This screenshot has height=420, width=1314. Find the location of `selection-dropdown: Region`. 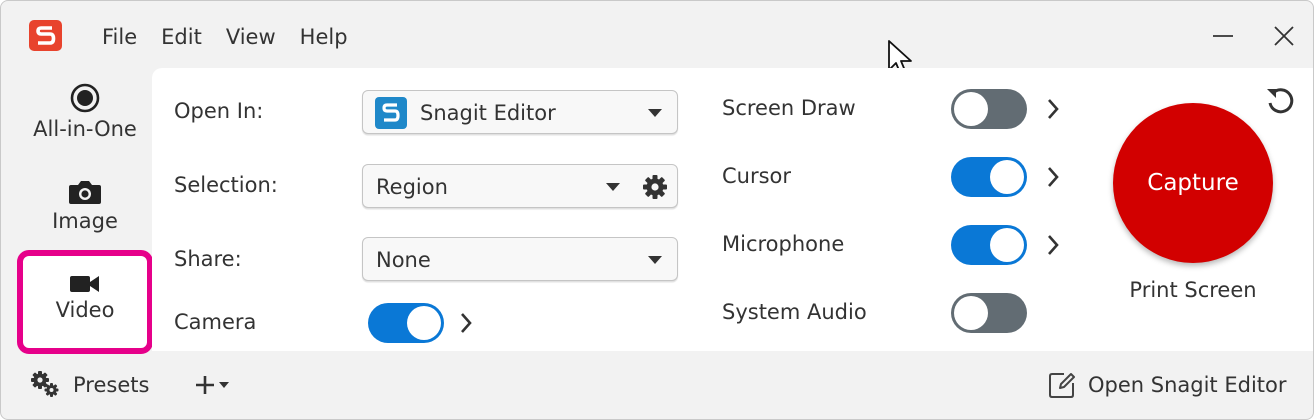

selection-dropdown: Region is located at coordinates (520, 186).